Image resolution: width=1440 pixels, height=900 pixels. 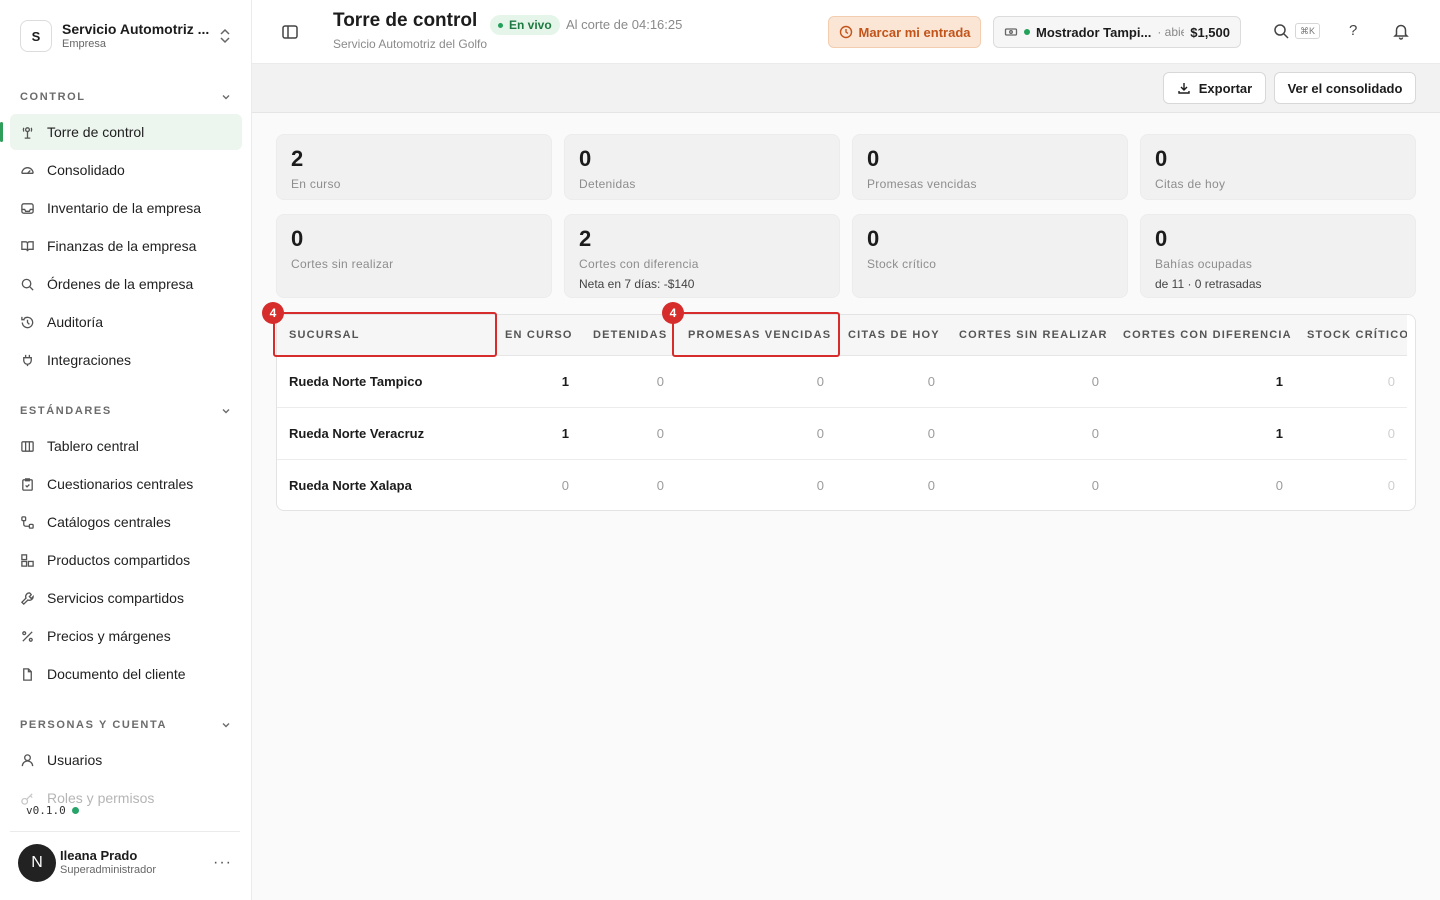 I want to click on history-icon, so click(x=27, y=322).